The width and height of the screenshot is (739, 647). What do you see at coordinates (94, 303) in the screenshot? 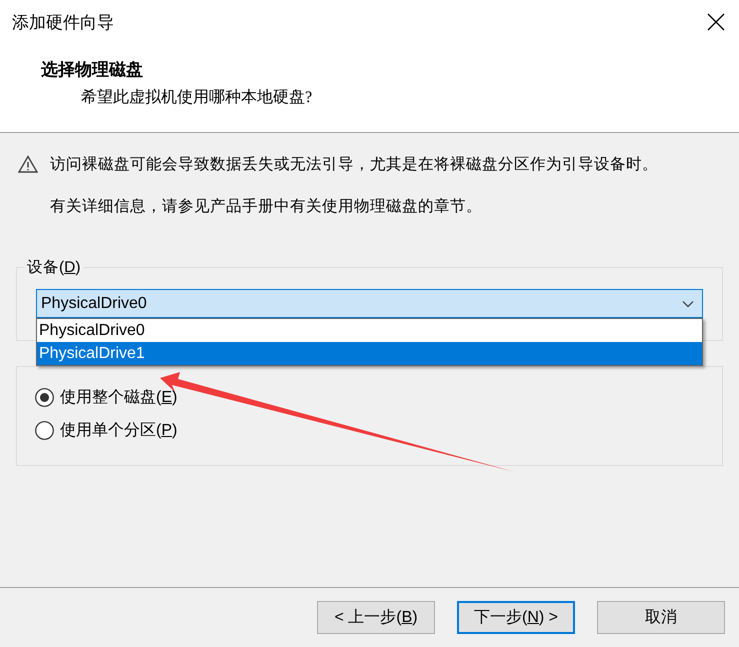
I see `dropdown-value: PhysicalDrive0` at bounding box center [94, 303].